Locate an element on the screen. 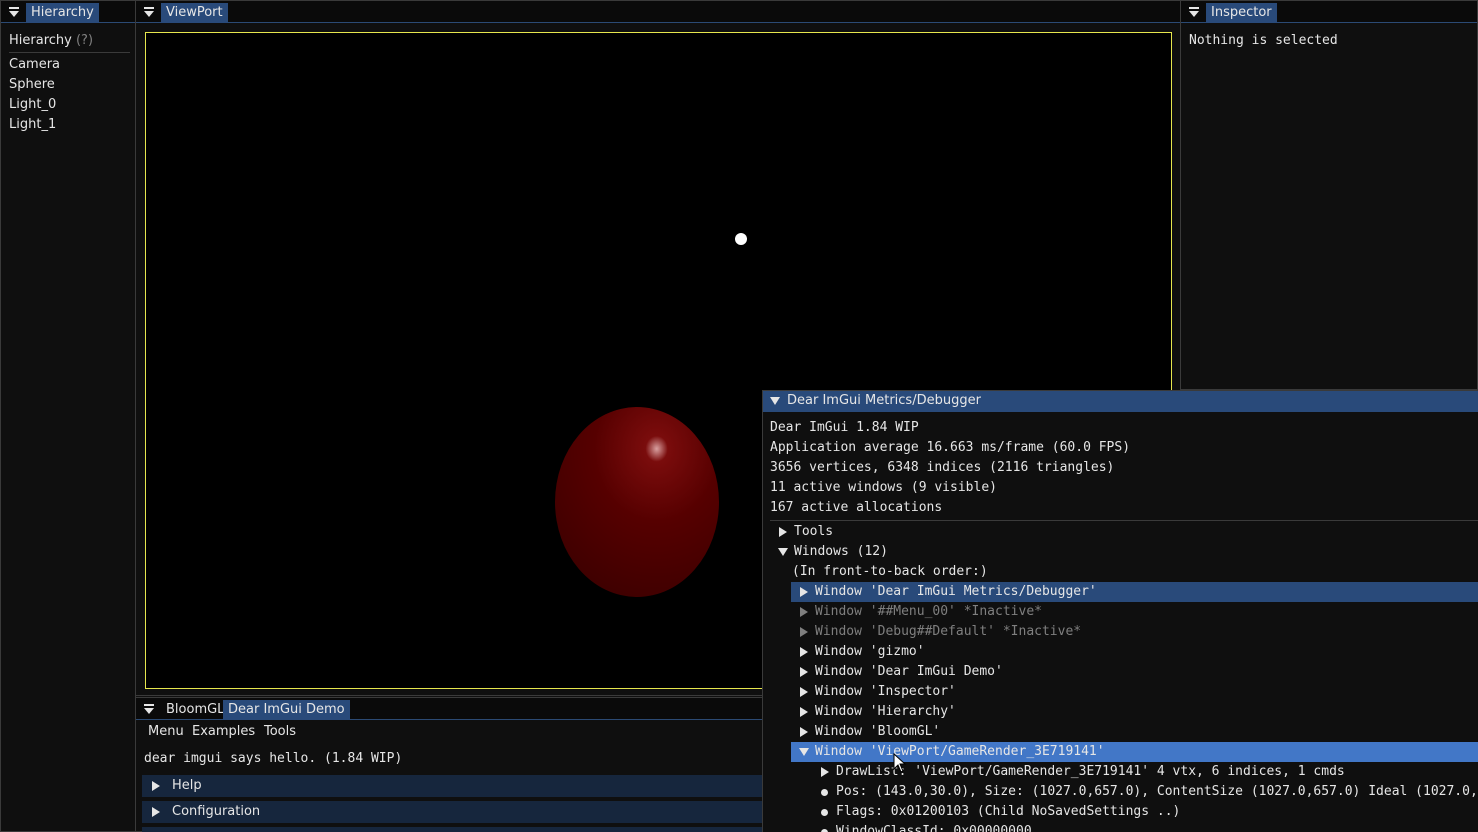 The image size is (1478, 832). inspector-empty-message: Nothing is selected is located at coordinates (1263, 40).